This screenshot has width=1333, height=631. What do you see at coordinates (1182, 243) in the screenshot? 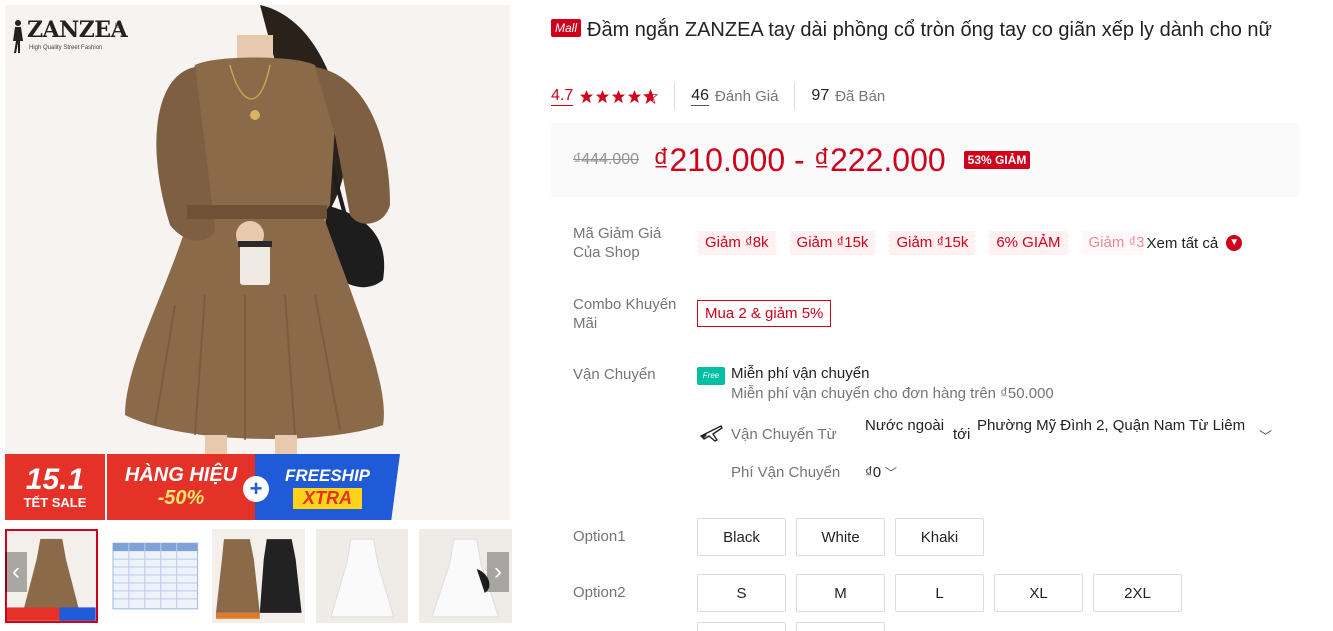
I see `see-all-label: Xem tất cả` at bounding box center [1182, 243].